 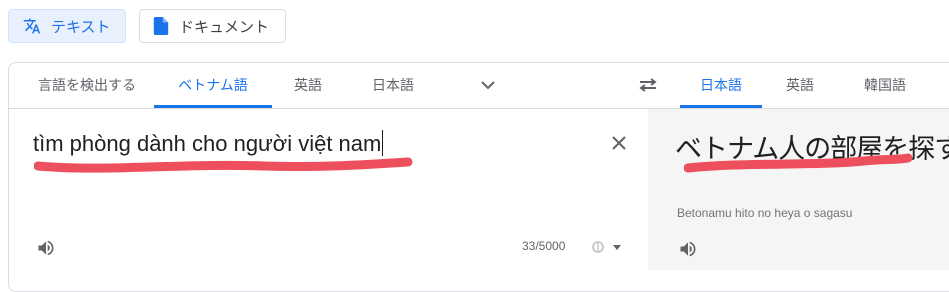 I want to click on document-mode-button: ドキュメント, so click(x=212, y=26).